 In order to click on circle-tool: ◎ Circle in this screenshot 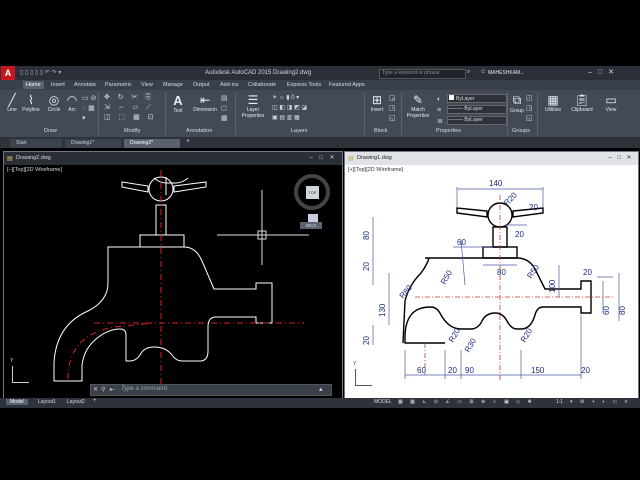, I will do `click(54, 103)`.